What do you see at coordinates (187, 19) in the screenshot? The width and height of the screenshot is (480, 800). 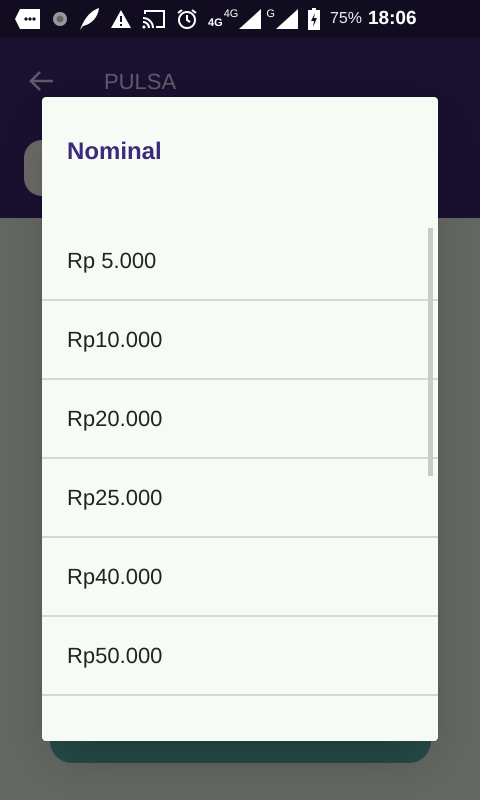 I see `alarm-icon` at bounding box center [187, 19].